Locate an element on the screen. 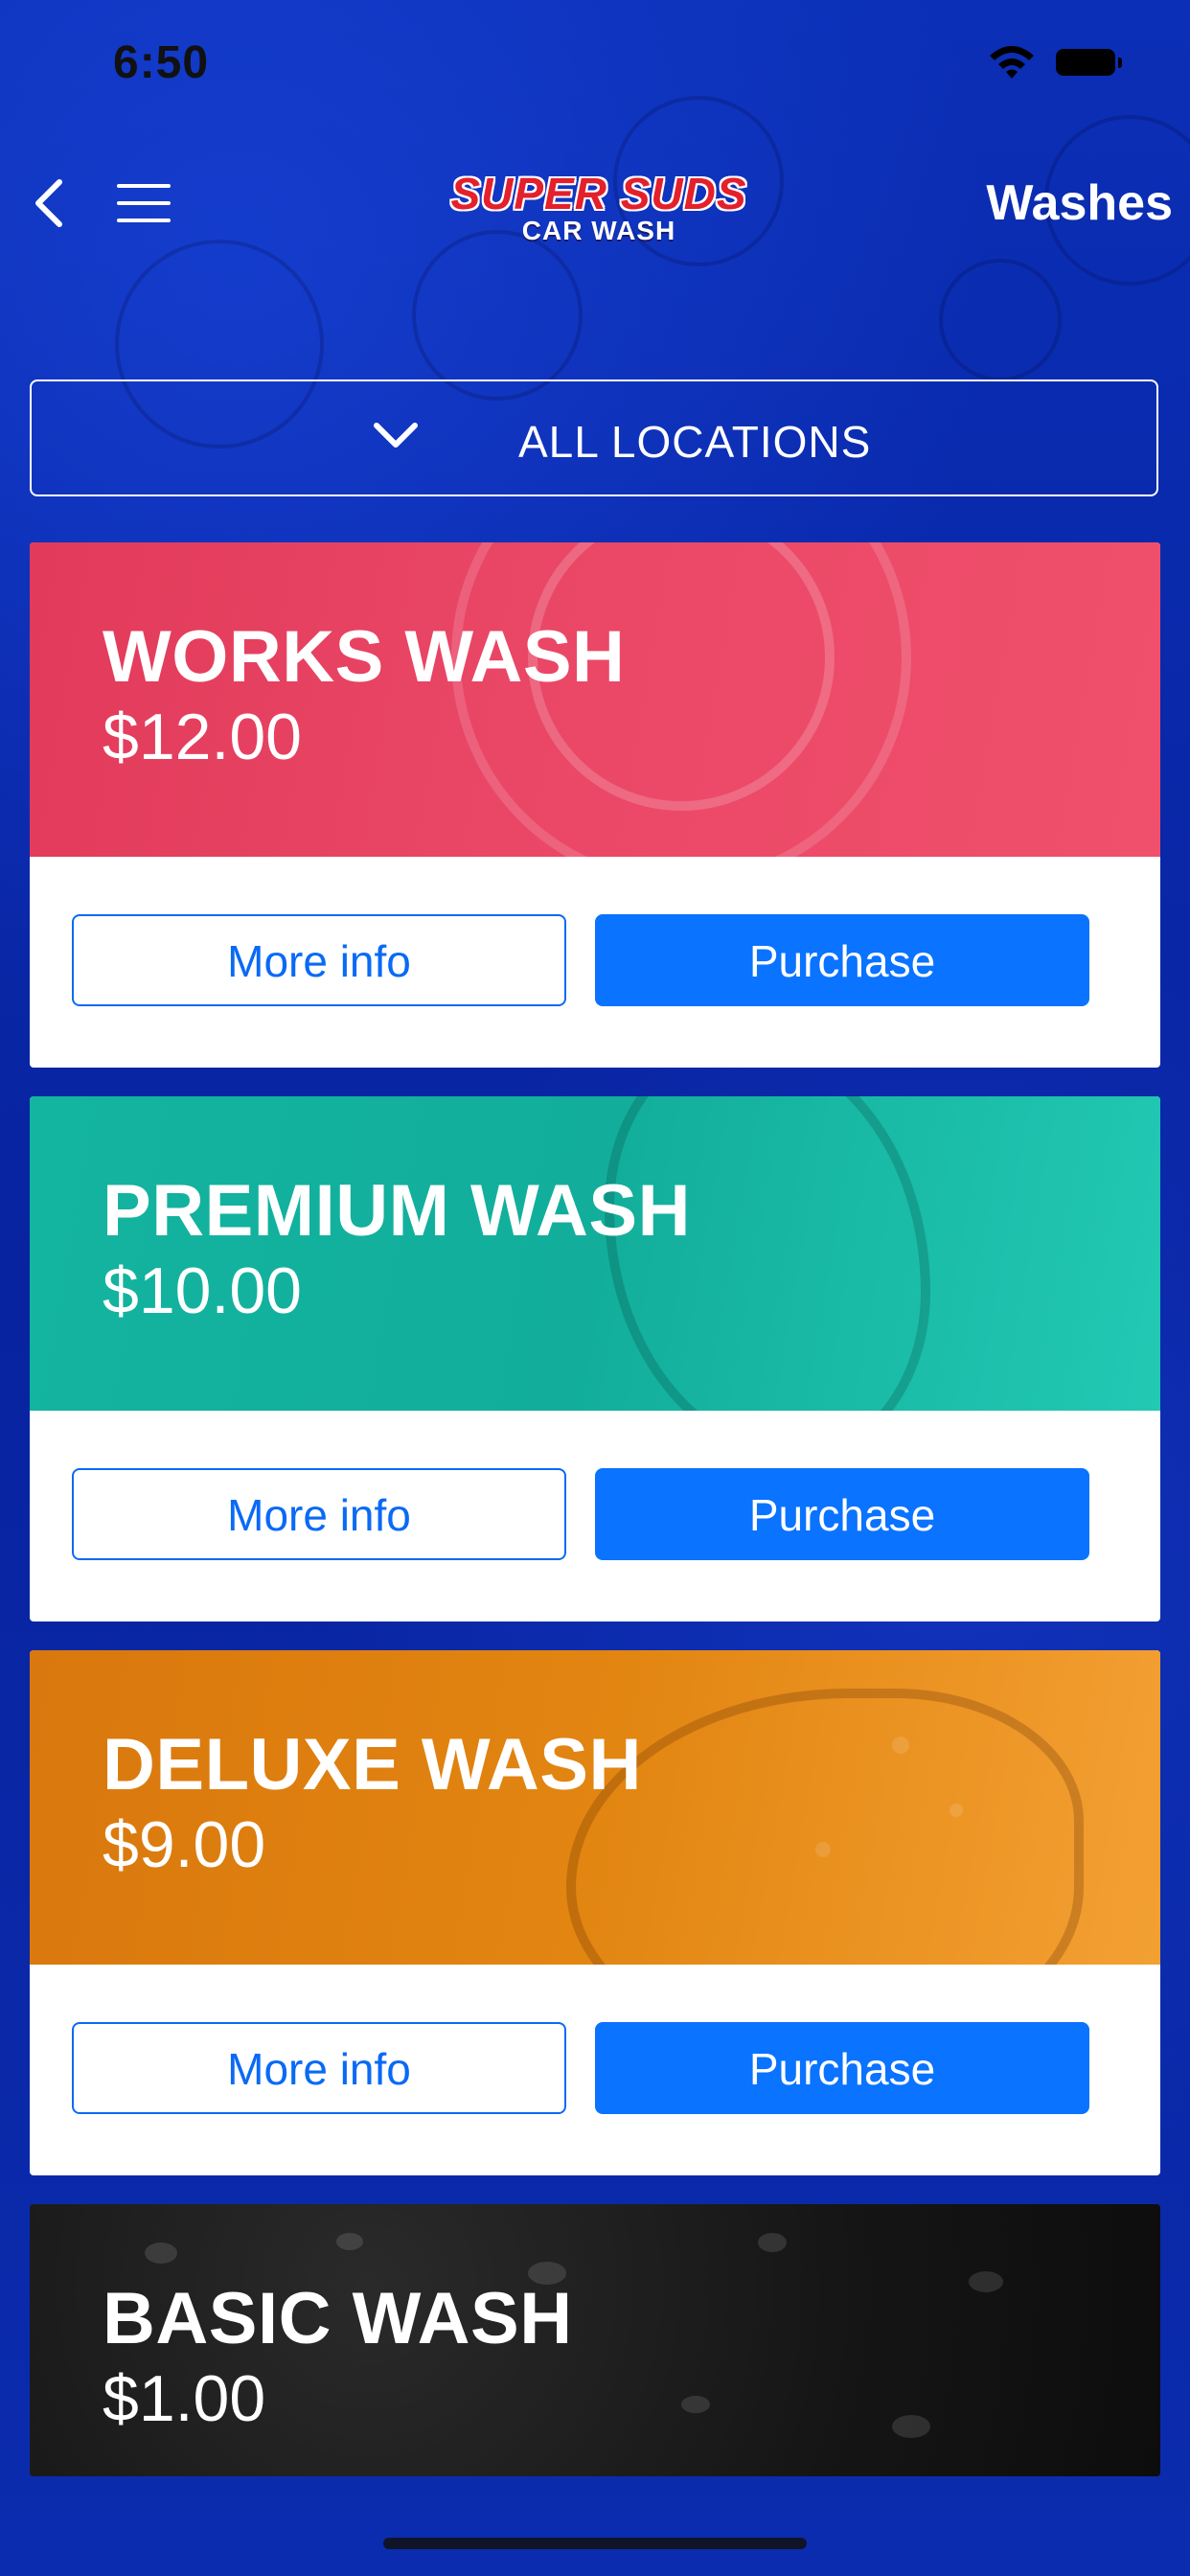 The width and height of the screenshot is (1190, 2576). wash-price: $1.00 is located at coordinates (185, 2398).